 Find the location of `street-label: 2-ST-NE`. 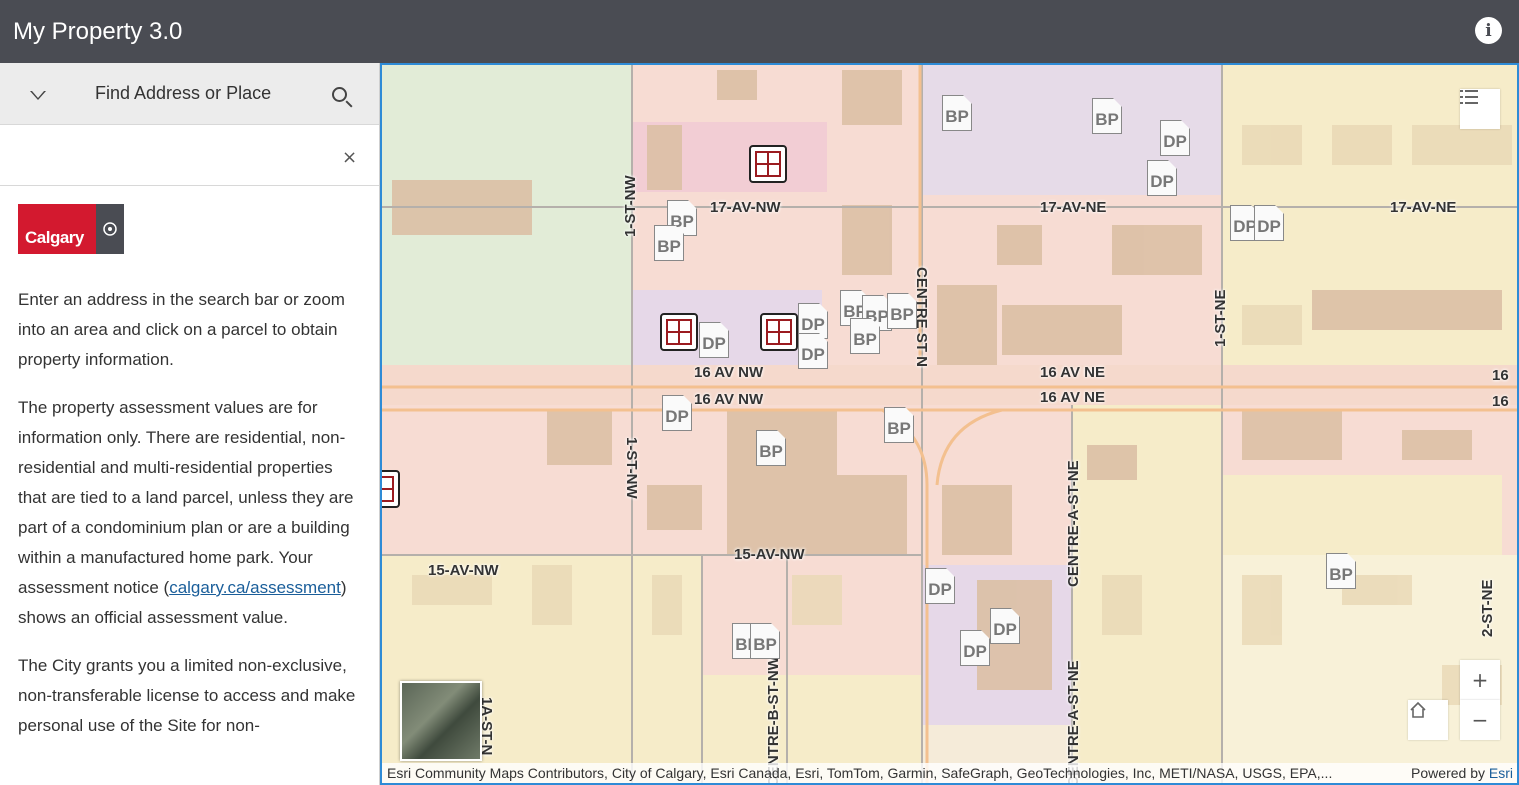

street-label: 2-ST-NE is located at coordinates (1487, 608).